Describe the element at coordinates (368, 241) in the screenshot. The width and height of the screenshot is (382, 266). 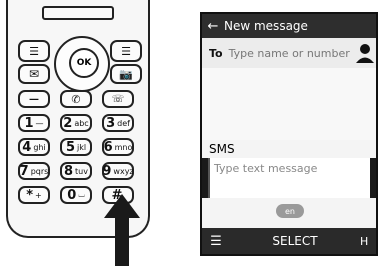
I see `right-softkey-label: H` at that location.